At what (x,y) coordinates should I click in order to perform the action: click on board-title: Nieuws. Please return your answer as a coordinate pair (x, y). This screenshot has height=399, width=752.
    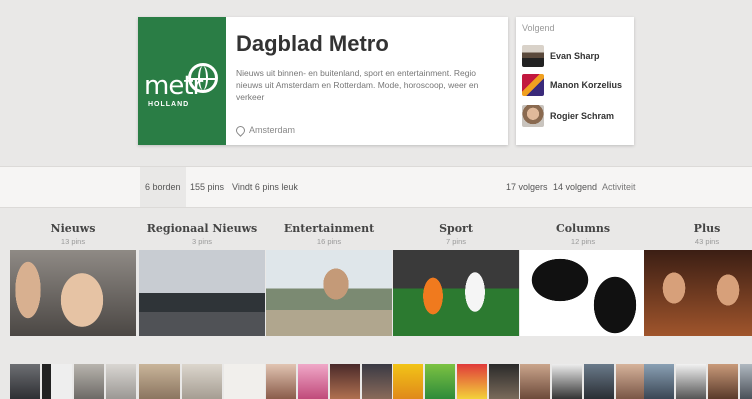
    Looking at the image, I should click on (73, 228).